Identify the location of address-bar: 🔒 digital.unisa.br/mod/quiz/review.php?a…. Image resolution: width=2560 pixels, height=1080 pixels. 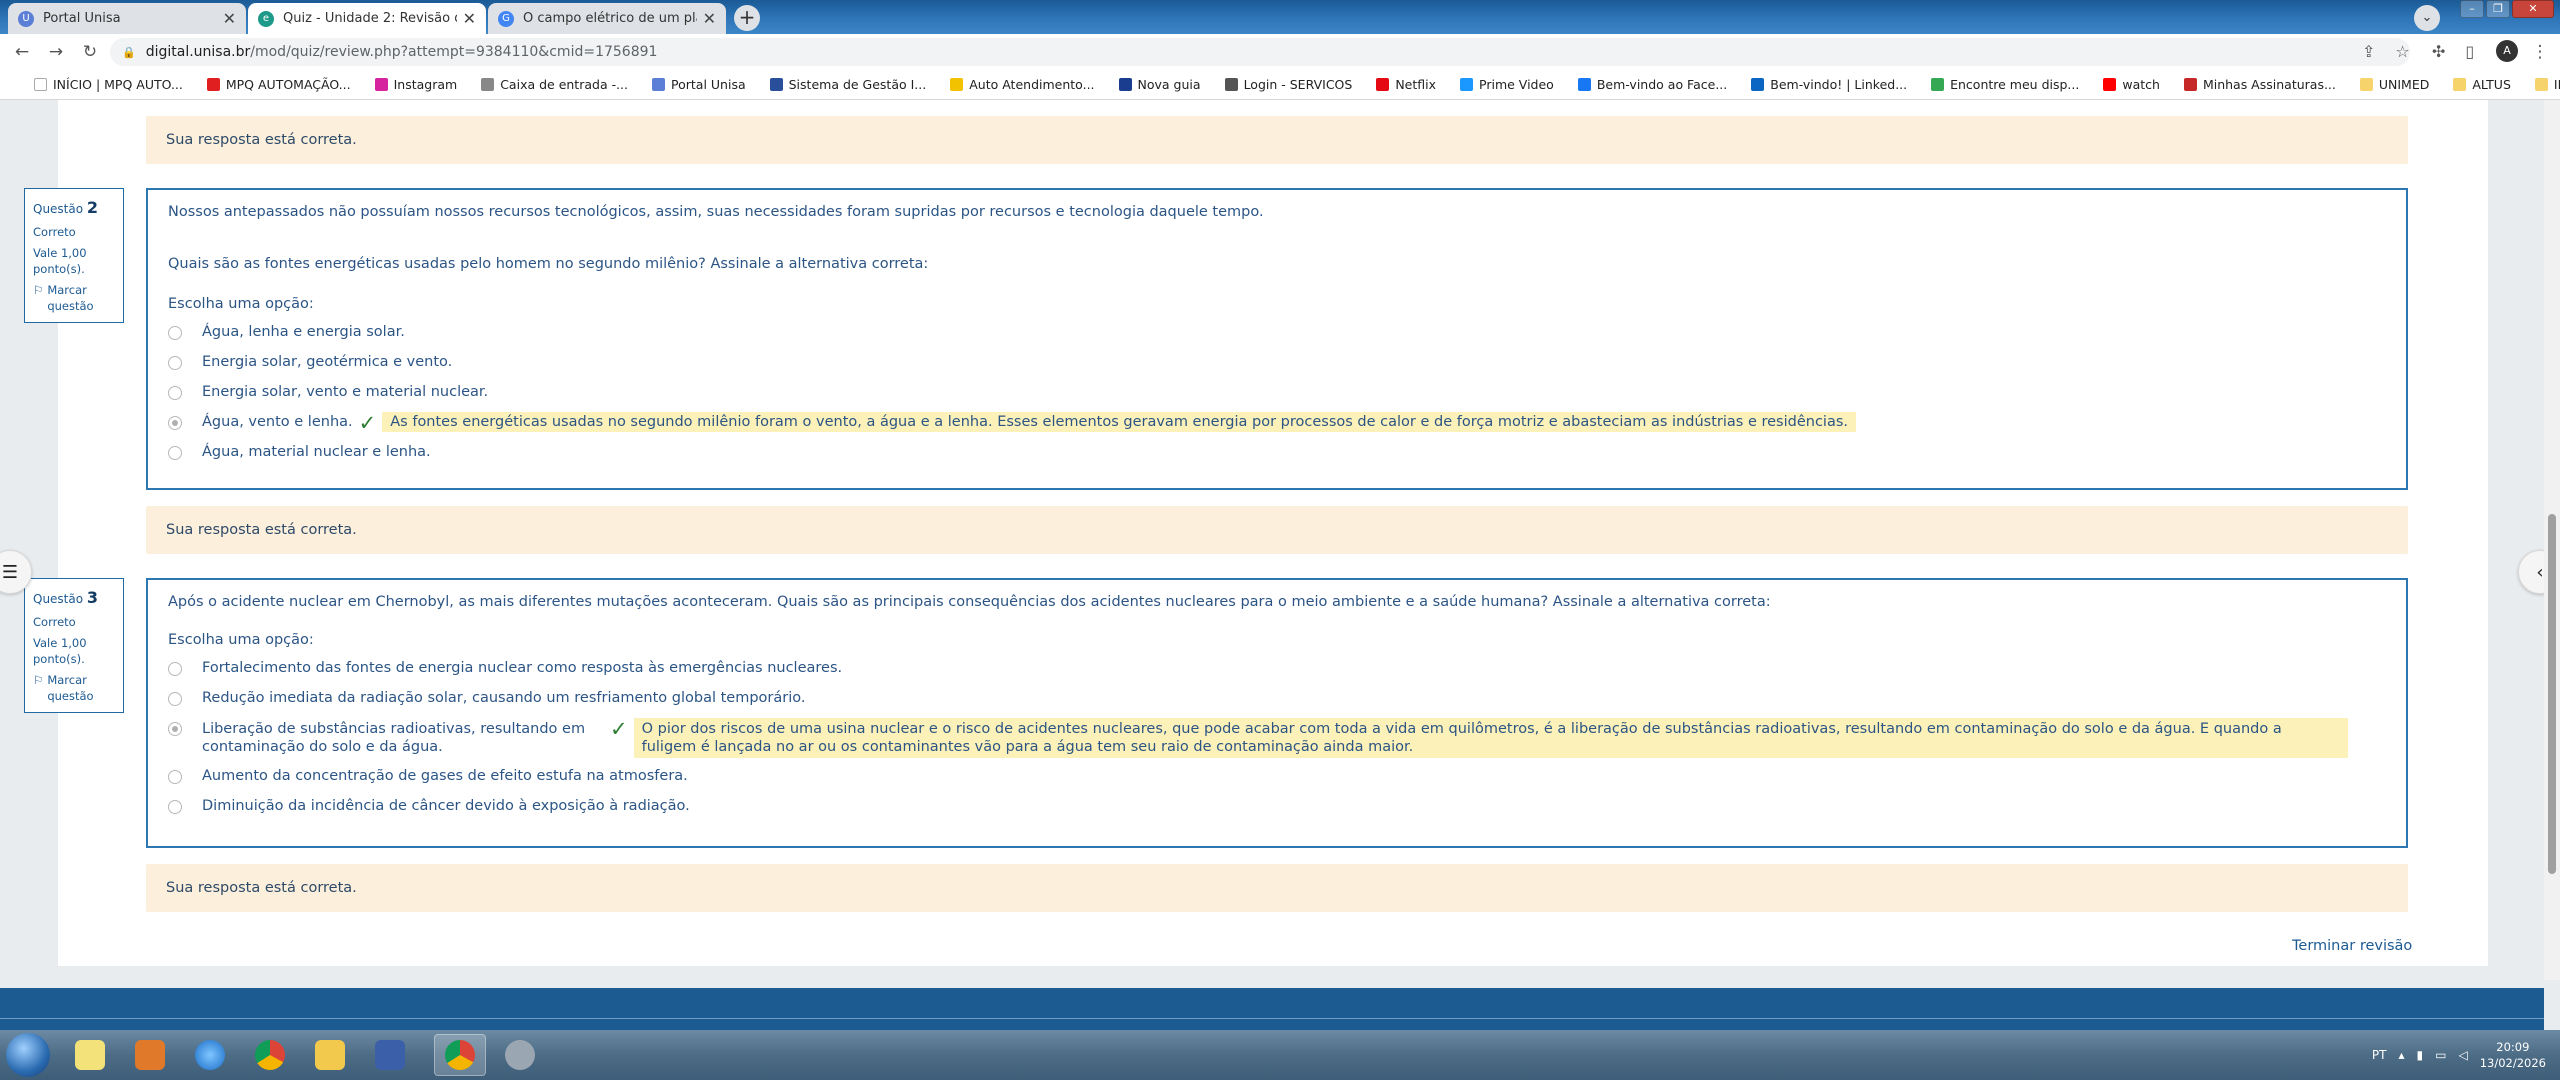
(1260, 52).